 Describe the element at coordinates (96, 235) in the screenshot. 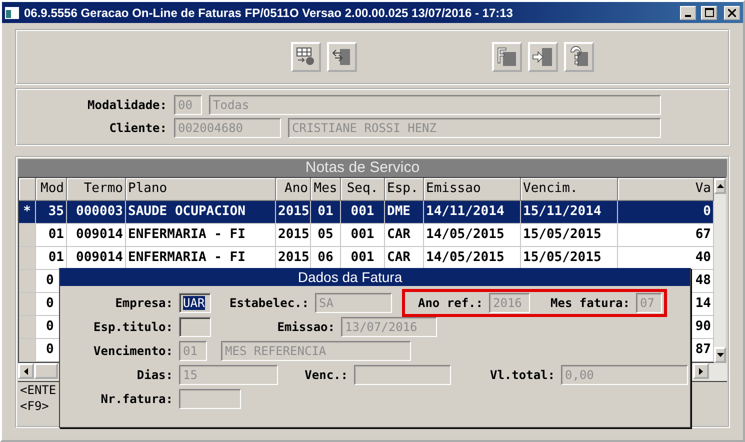

I see `table-cell: 009014` at that location.